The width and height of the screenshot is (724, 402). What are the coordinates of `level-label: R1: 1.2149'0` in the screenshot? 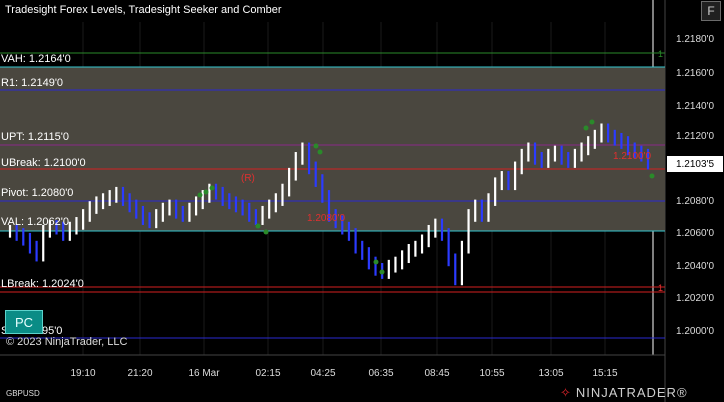 It's located at (32, 83).